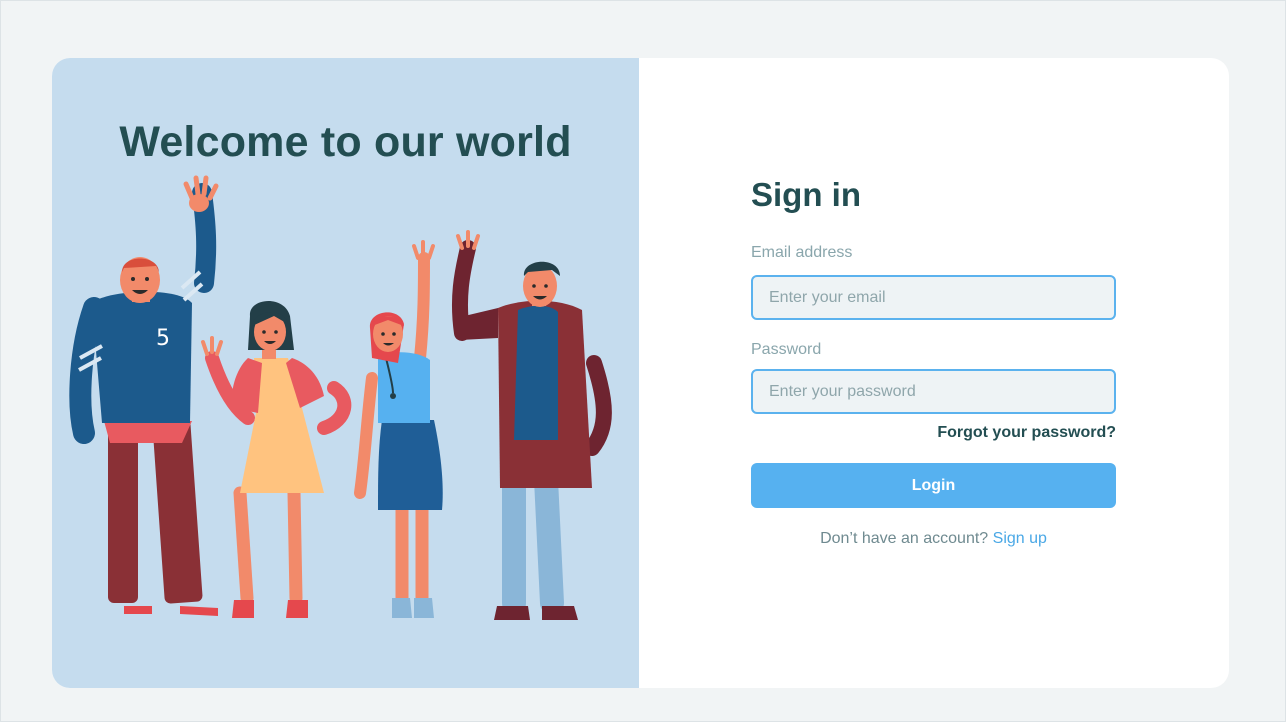 The height and width of the screenshot is (722, 1286). I want to click on person-man-coat, so click(531, 425).